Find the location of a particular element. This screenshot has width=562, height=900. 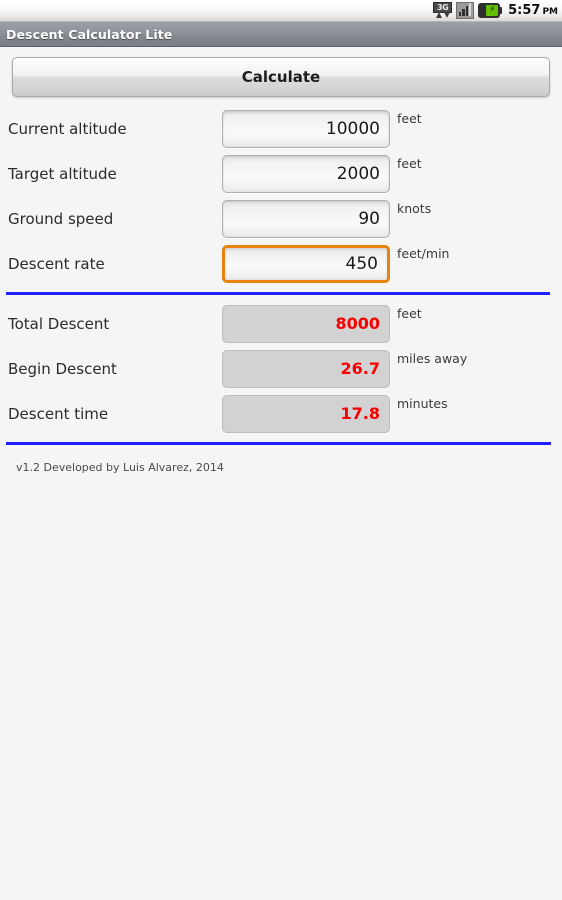

status-bar-clock: 5:57 PM is located at coordinates (533, 10).